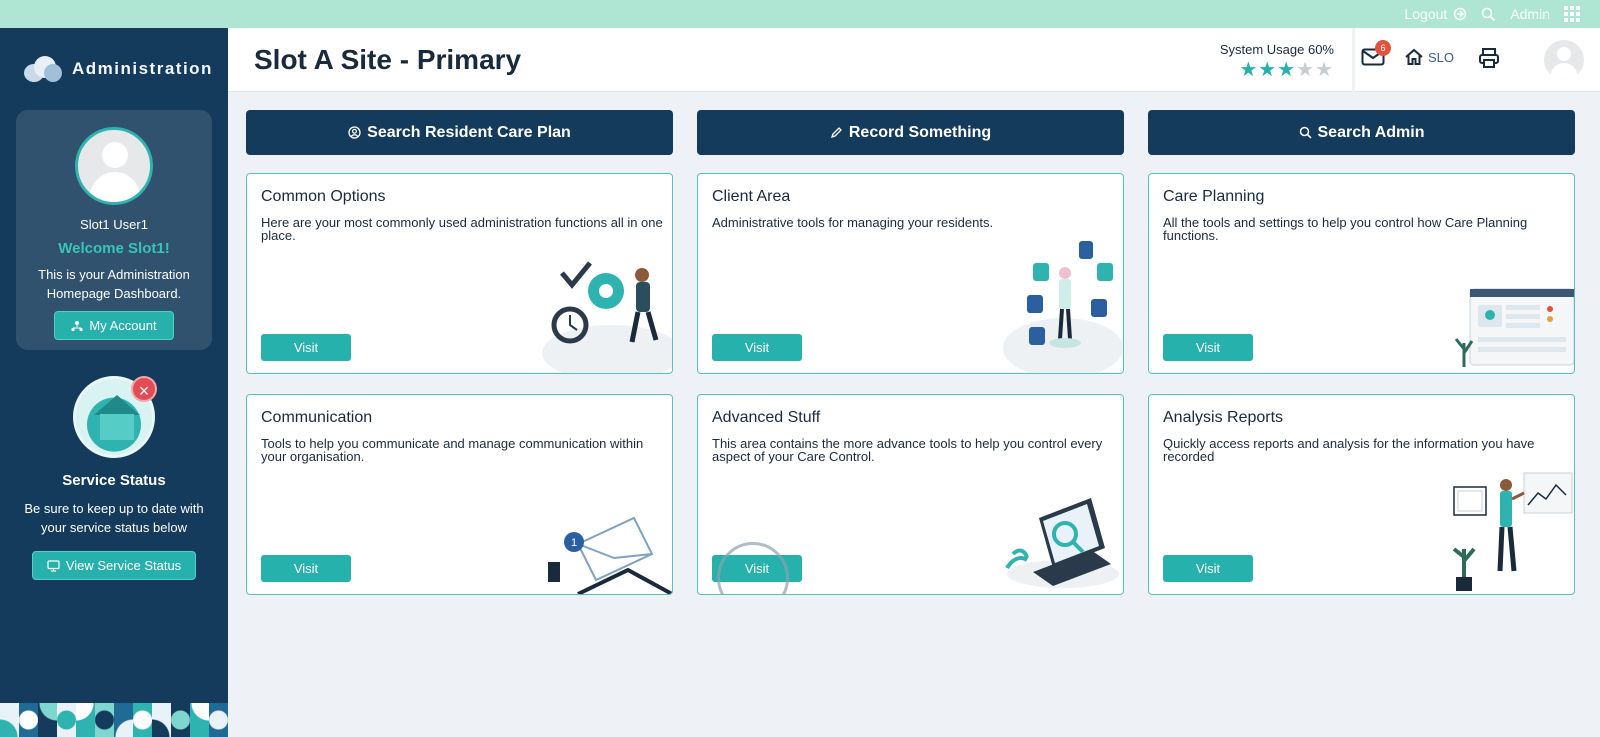 The width and height of the screenshot is (1600, 737). I want to click on cloud-logo-icon, so click(43, 69).